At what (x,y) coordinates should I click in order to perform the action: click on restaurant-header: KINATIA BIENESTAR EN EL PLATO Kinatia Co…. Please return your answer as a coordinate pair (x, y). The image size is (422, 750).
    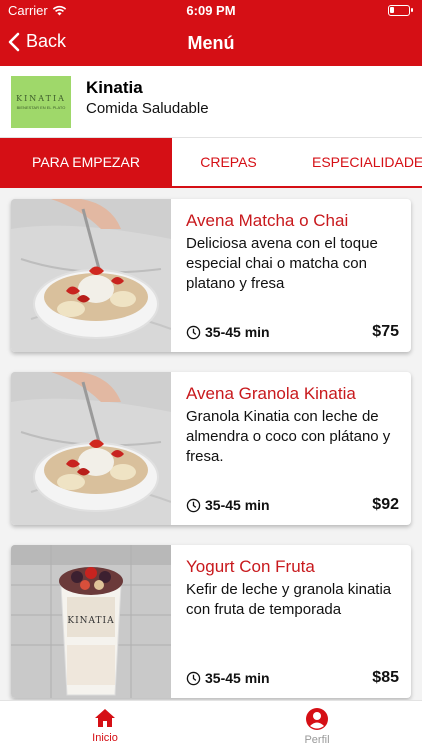
    Looking at the image, I should click on (211, 102).